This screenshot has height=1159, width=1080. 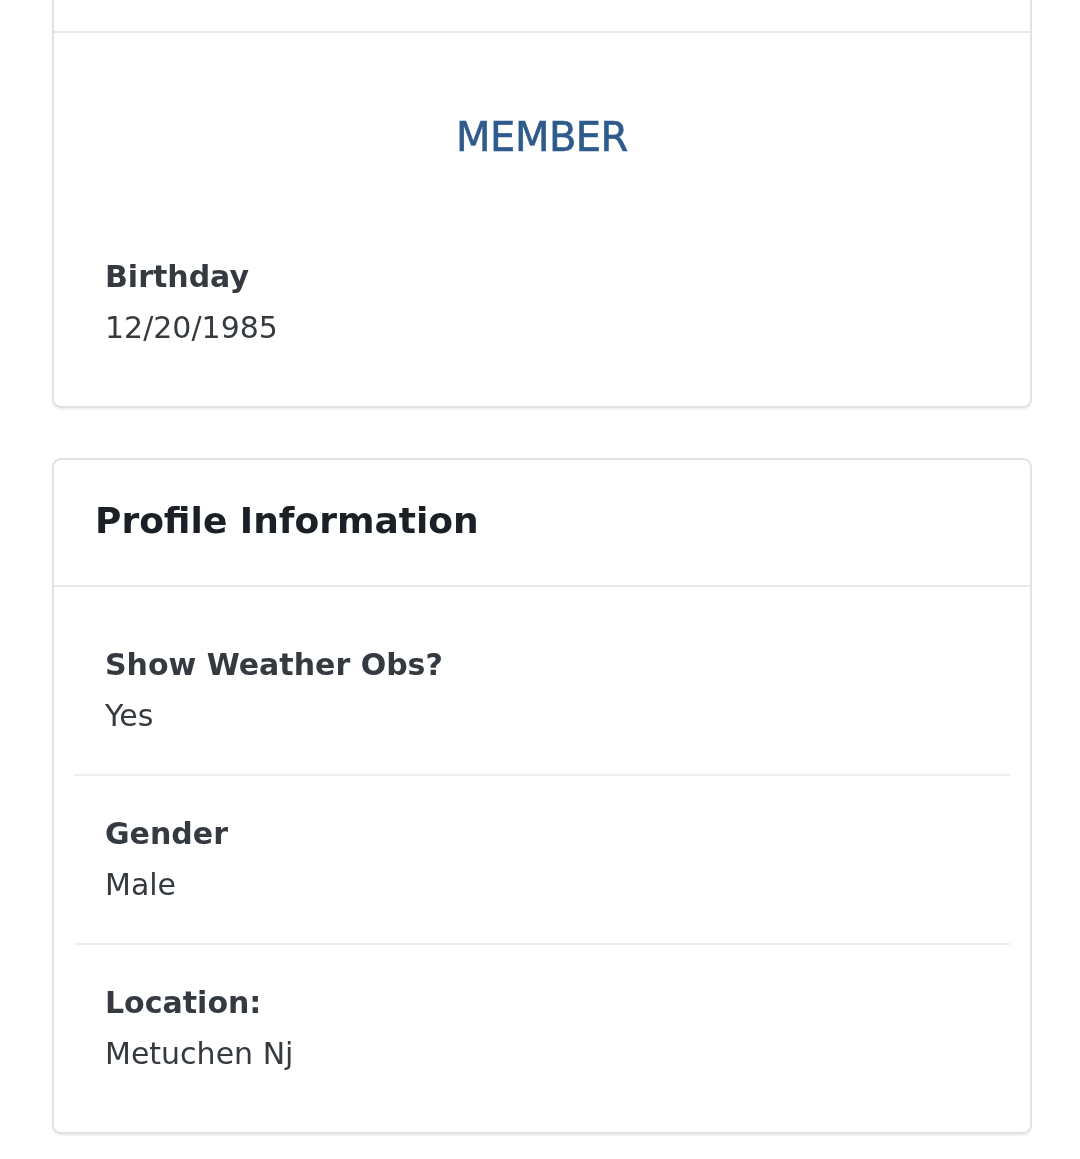 What do you see at coordinates (183, 1003) in the screenshot?
I see `field-label: Location:` at bounding box center [183, 1003].